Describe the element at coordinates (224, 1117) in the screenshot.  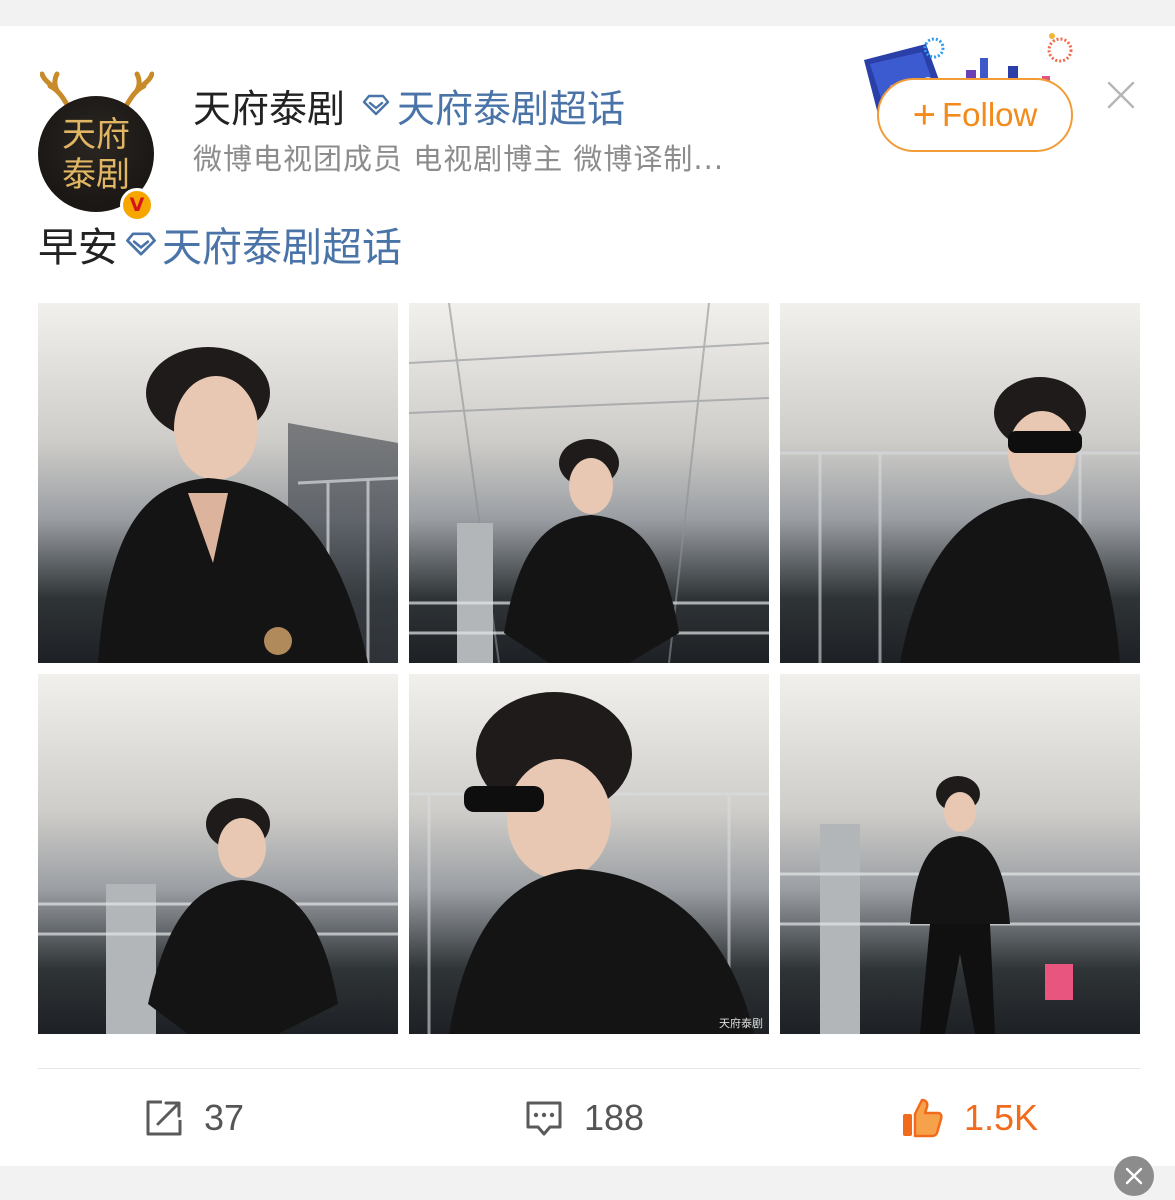
I see `repost-count: 37` at that location.